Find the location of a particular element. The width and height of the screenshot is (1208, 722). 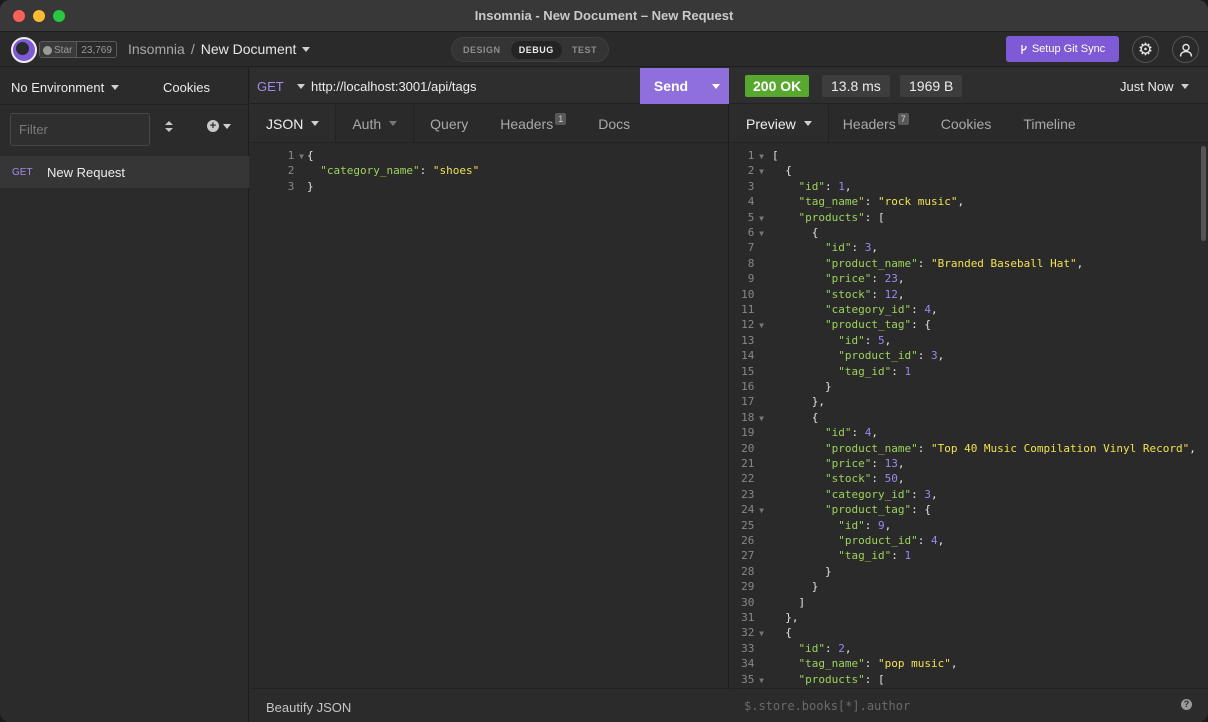

github-star-button: Star 23,769 is located at coordinates (78, 49).